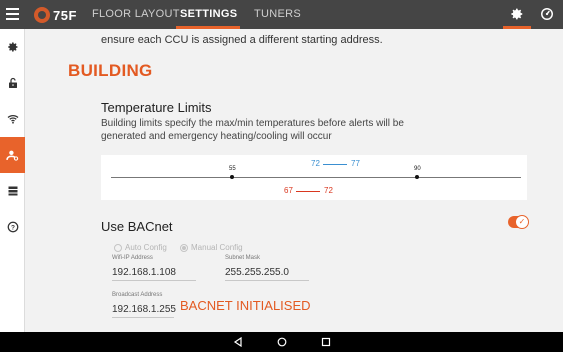 This screenshot has width=563, height=352. Describe the element at coordinates (238, 342) in the screenshot. I see `back-icon` at that location.